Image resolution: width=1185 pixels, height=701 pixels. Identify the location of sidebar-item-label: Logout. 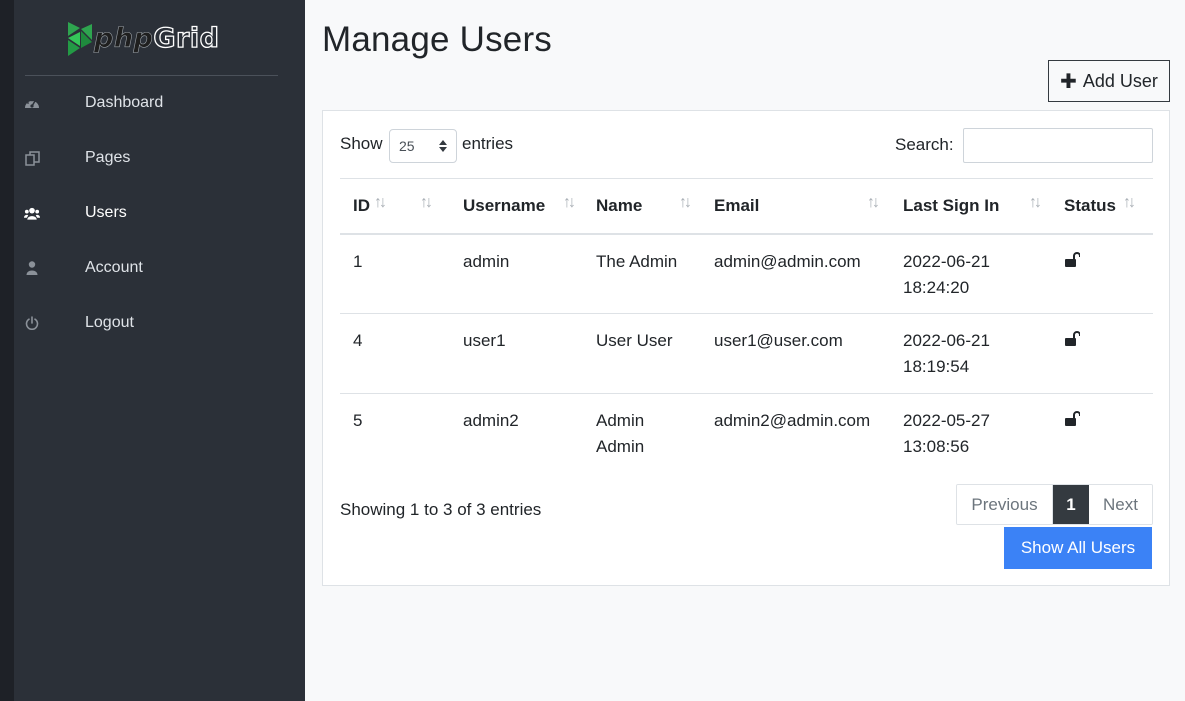
(109, 322).